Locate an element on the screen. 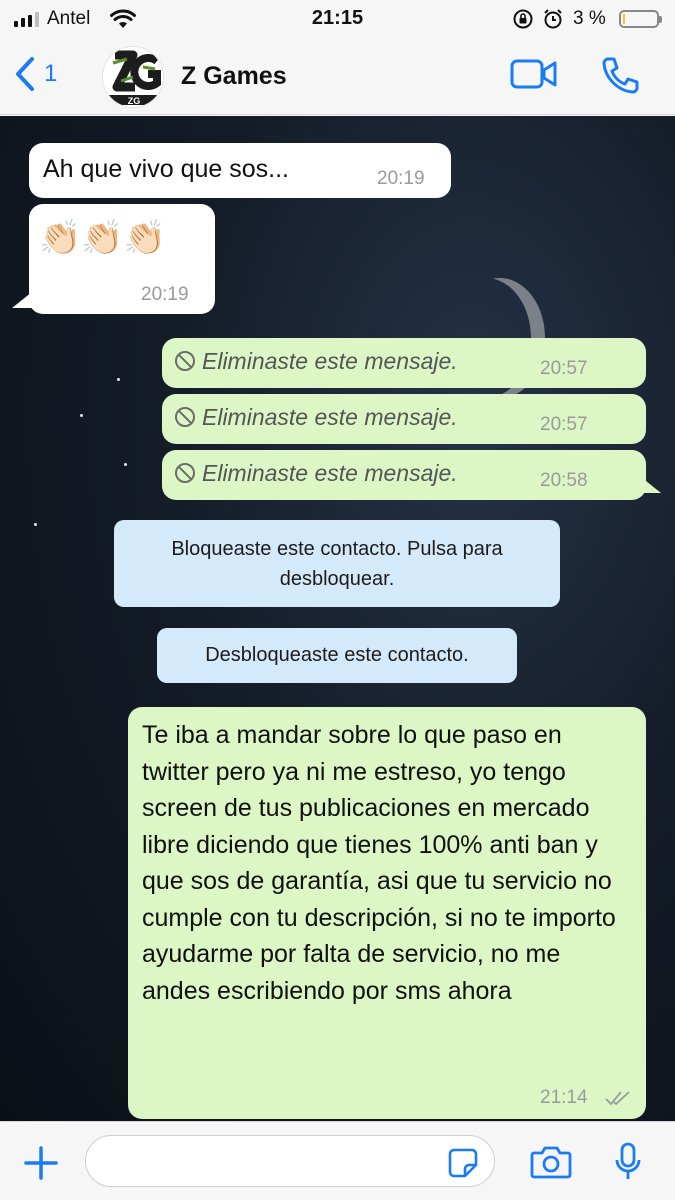  status-bar: Antel 21:15 3 % is located at coordinates (337, 19).